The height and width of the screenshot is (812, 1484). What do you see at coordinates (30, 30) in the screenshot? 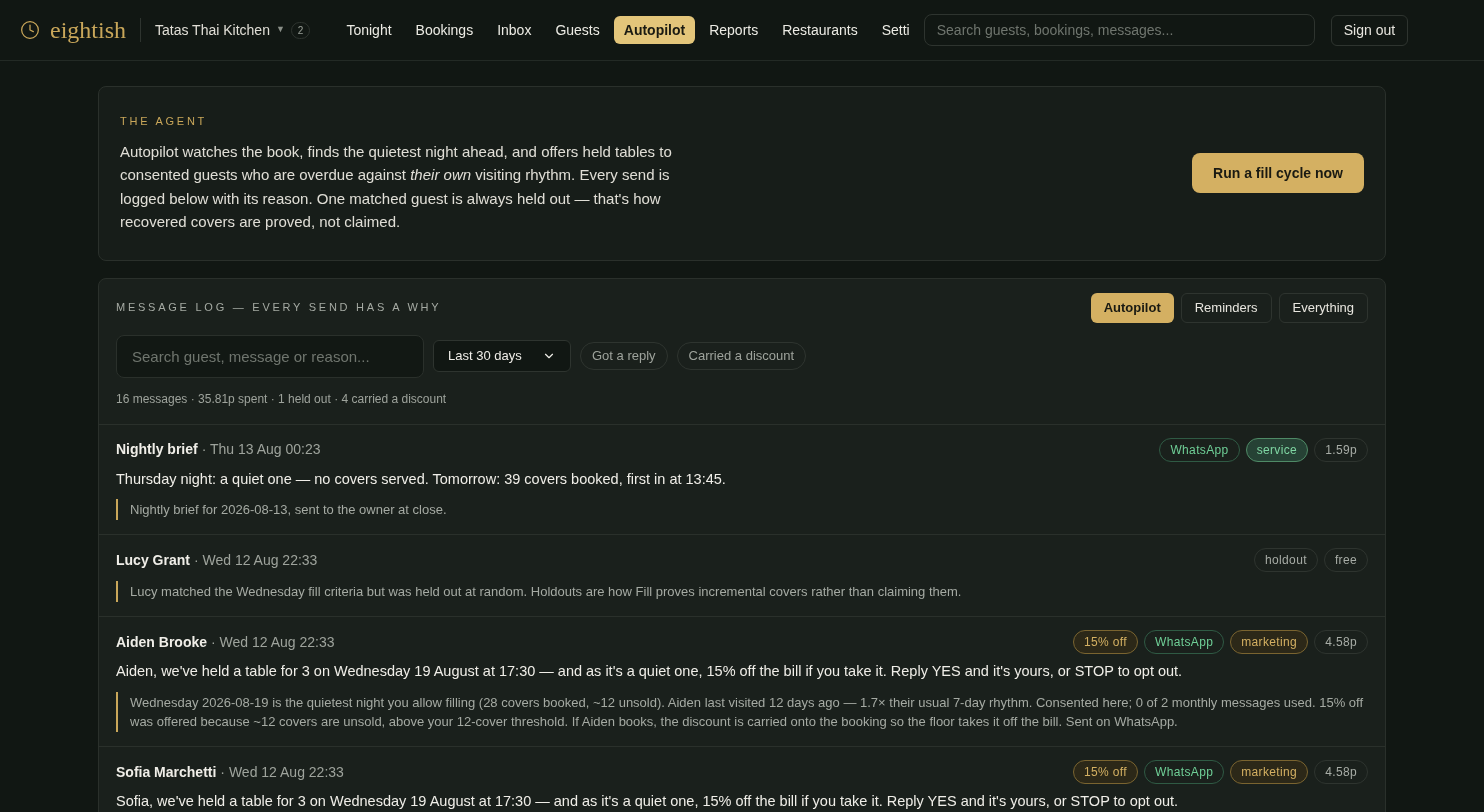
I see `clock-icon` at bounding box center [30, 30].